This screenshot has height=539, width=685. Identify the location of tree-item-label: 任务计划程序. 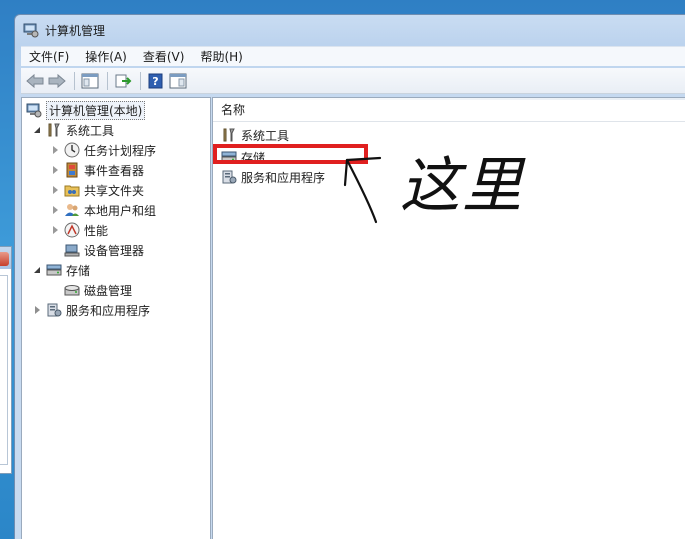
(120, 150).